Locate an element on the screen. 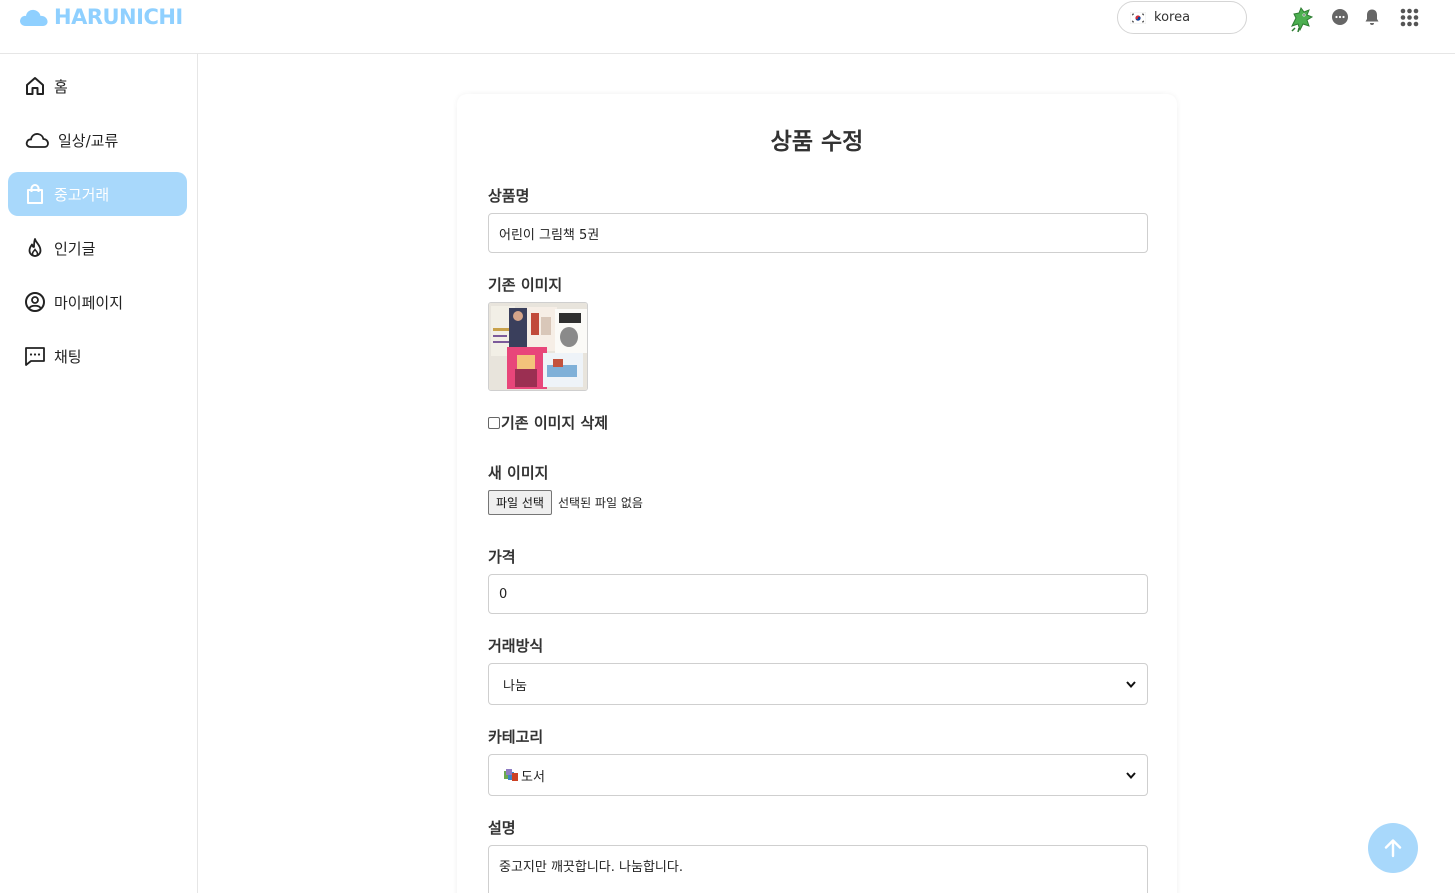 This screenshot has width=1455, height=893. sidebar-item-label: 중고거래 is located at coordinates (82, 194).